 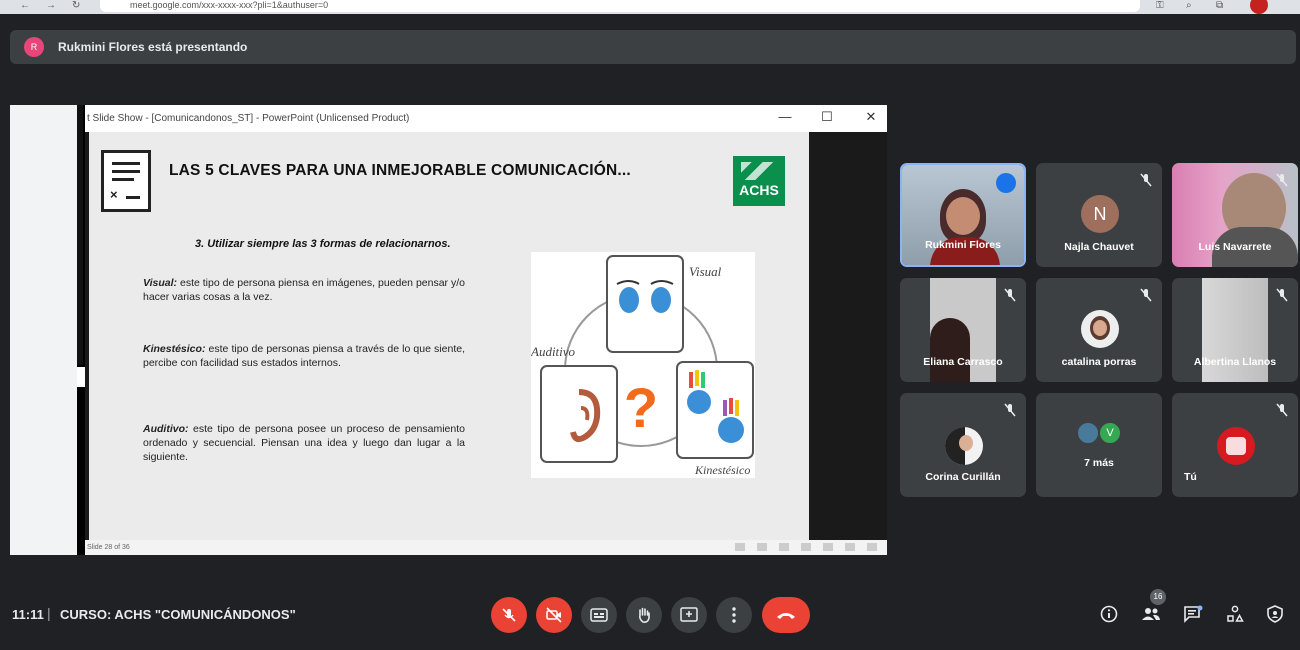 What do you see at coordinates (872, 547) in the screenshot?
I see `zoom-in-icon` at bounding box center [872, 547].